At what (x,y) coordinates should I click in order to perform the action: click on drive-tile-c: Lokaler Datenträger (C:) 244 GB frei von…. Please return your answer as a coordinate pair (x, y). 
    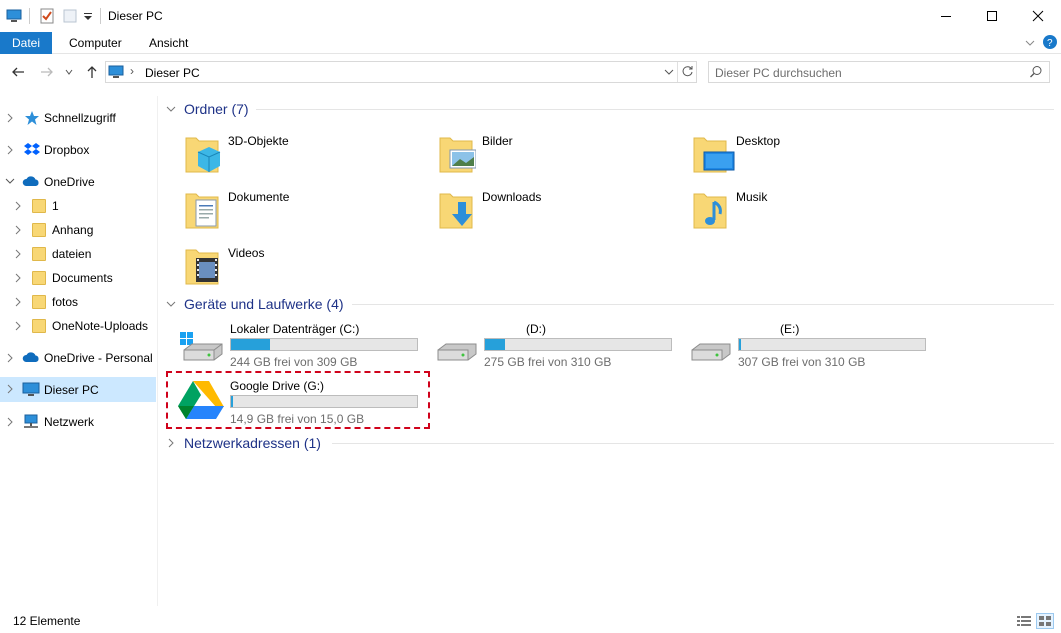
    Looking at the image, I should click on (309, 350).